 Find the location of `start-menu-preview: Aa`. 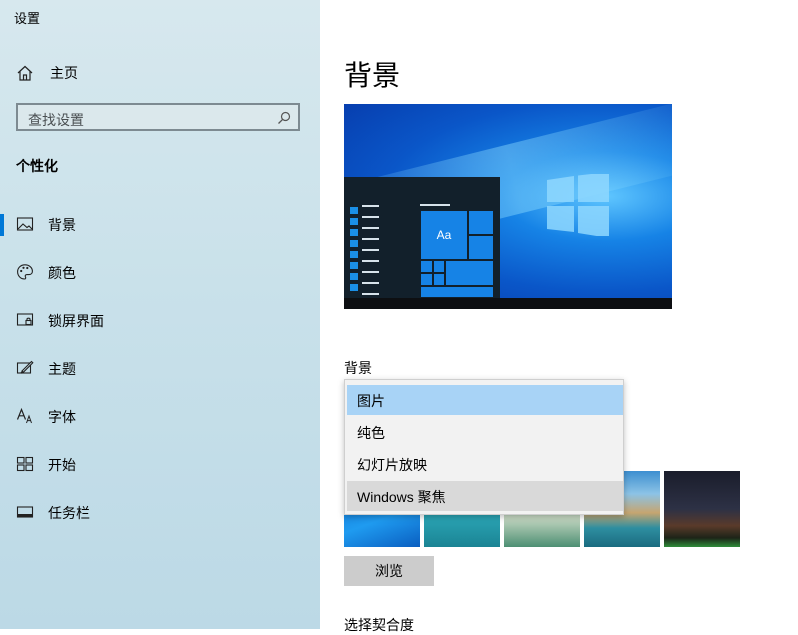

start-menu-preview: Aa is located at coordinates (422, 237).